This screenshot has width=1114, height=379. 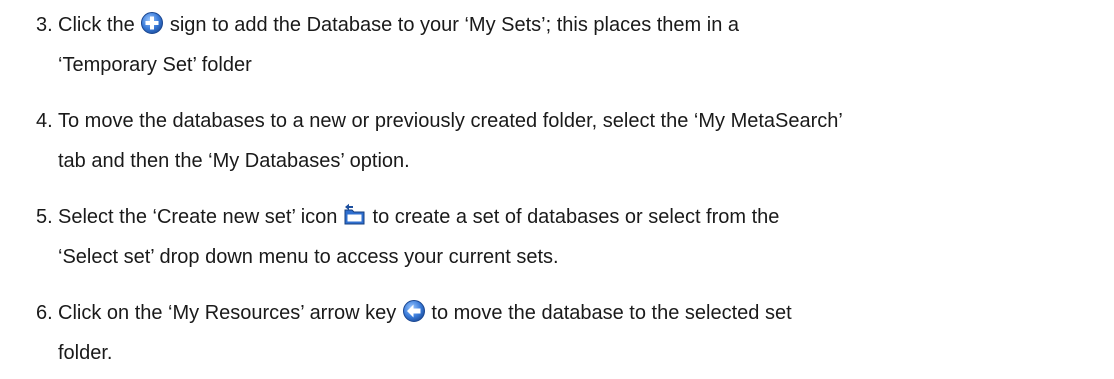 What do you see at coordinates (96, 25) in the screenshot?
I see `step-3-text-before-icon: Click the` at bounding box center [96, 25].